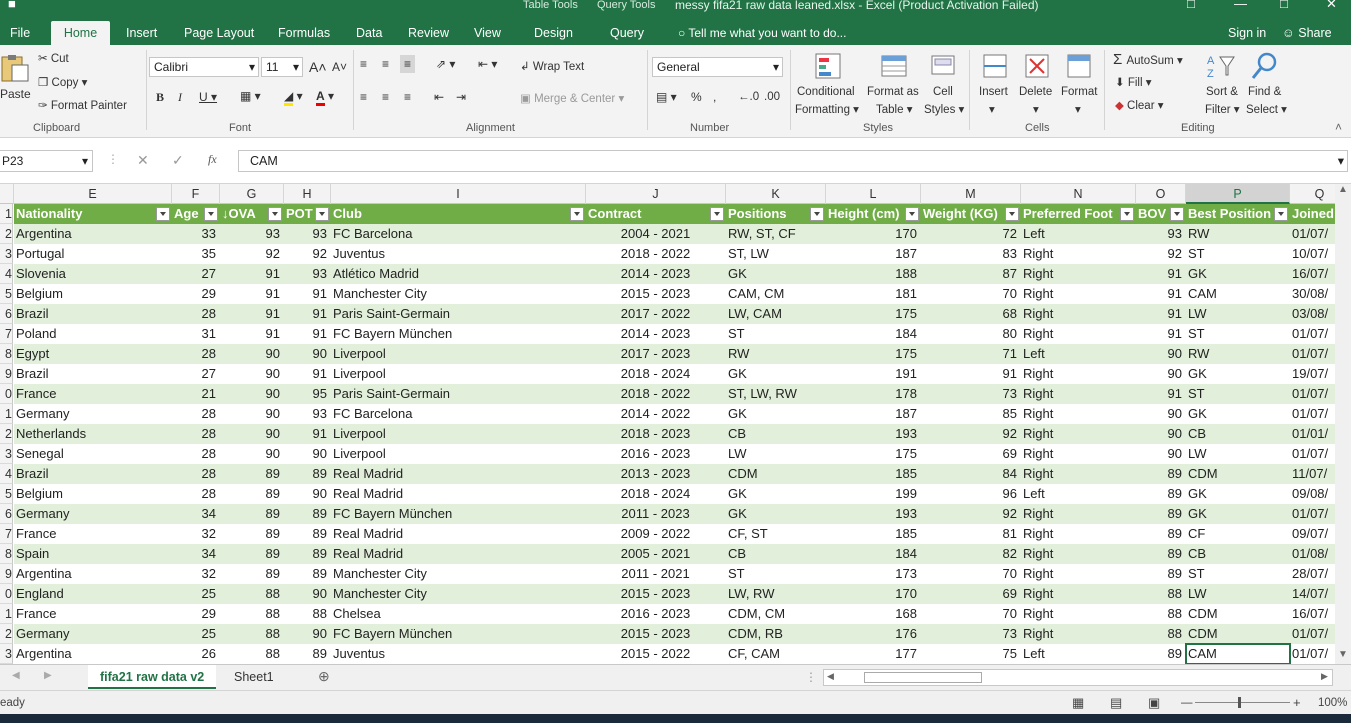  I want to click on percent-icon: %, so click(696, 97).